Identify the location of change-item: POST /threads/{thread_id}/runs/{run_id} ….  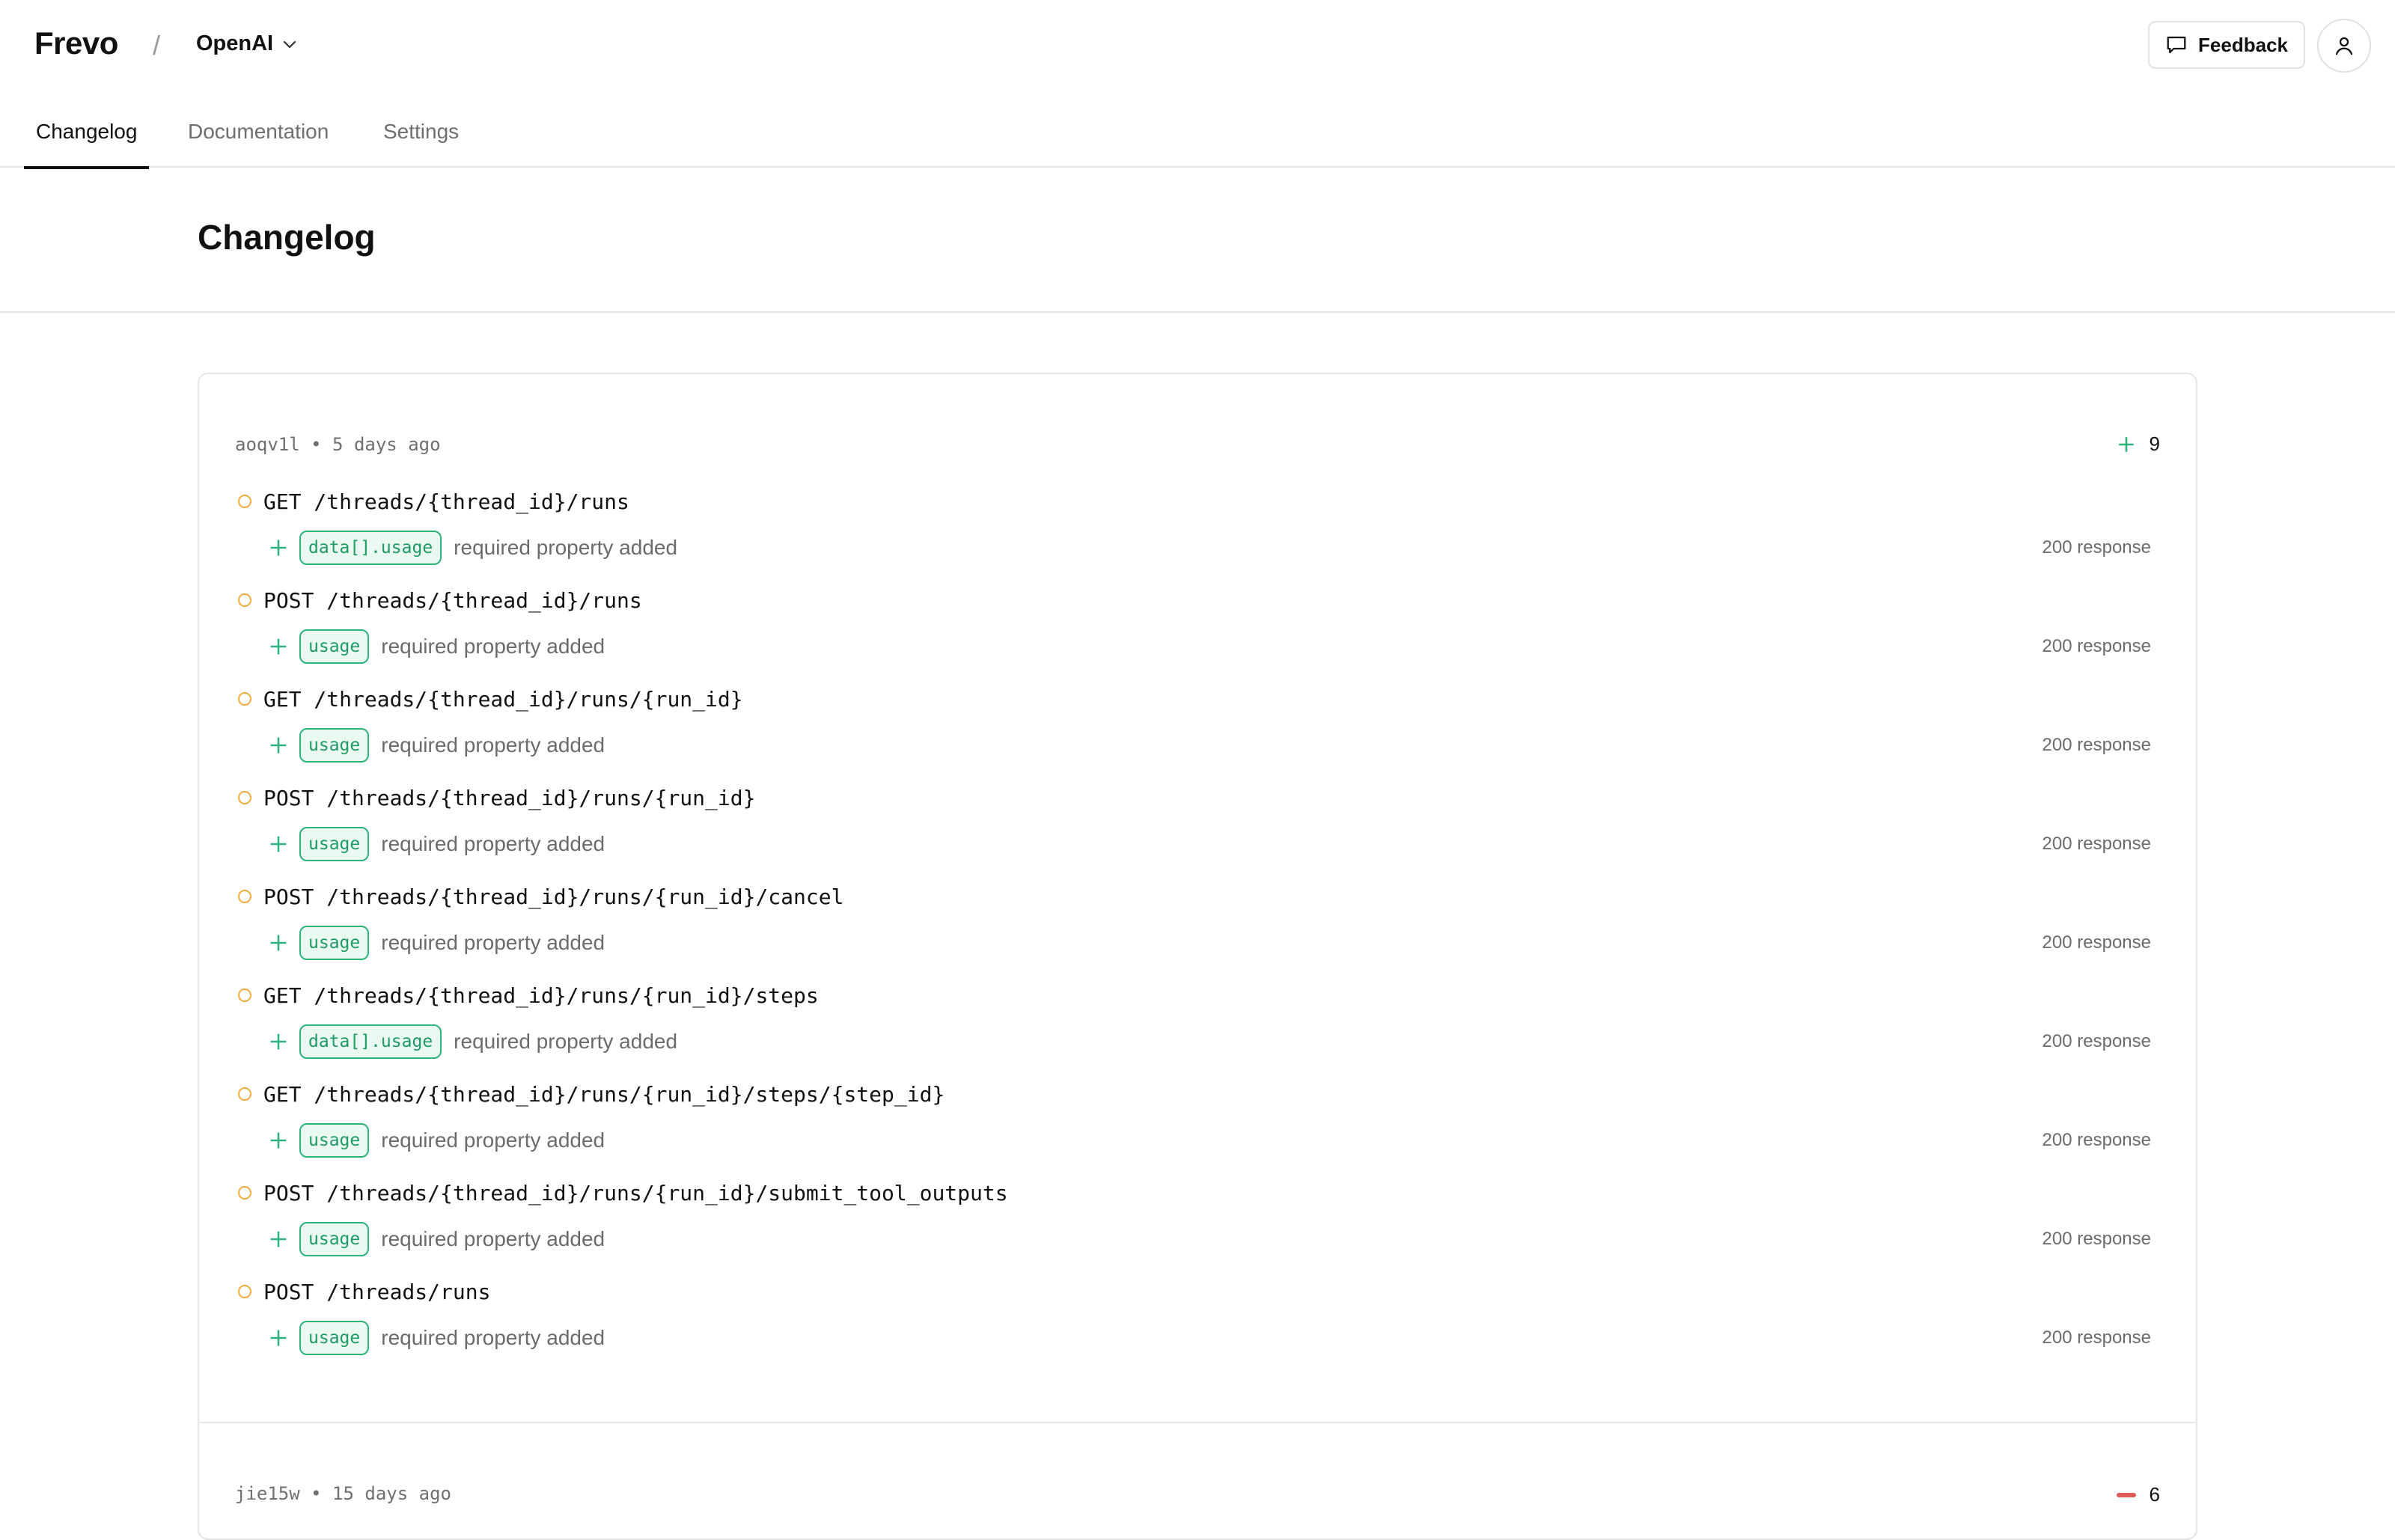
(1203, 832).